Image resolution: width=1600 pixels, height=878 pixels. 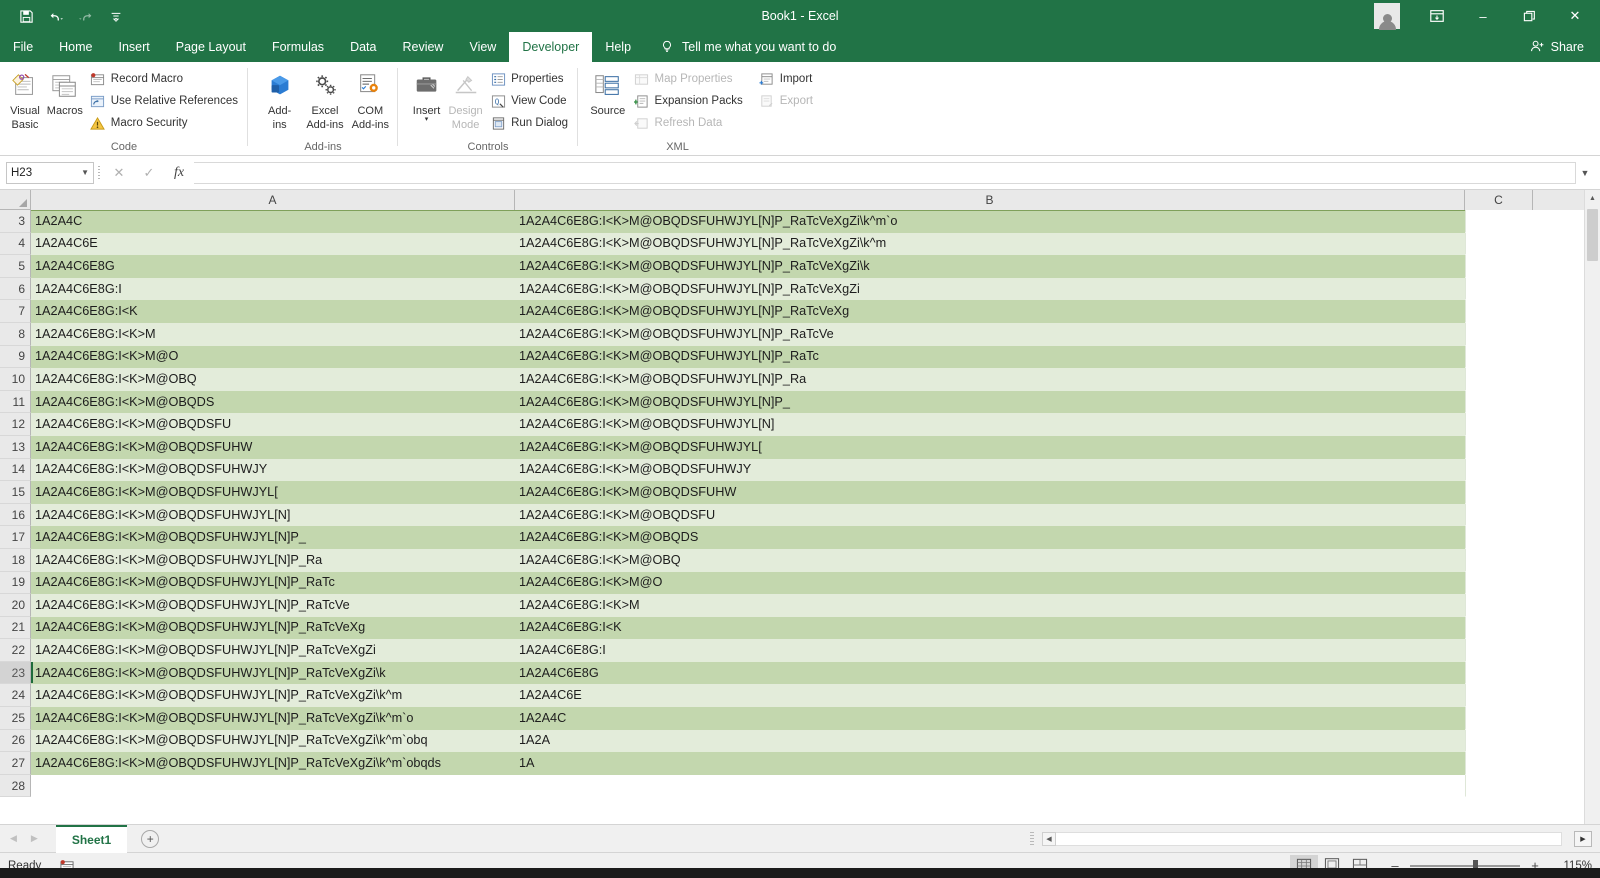 What do you see at coordinates (15, 424) in the screenshot?
I see `row-header: 12` at bounding box center [15, 424].